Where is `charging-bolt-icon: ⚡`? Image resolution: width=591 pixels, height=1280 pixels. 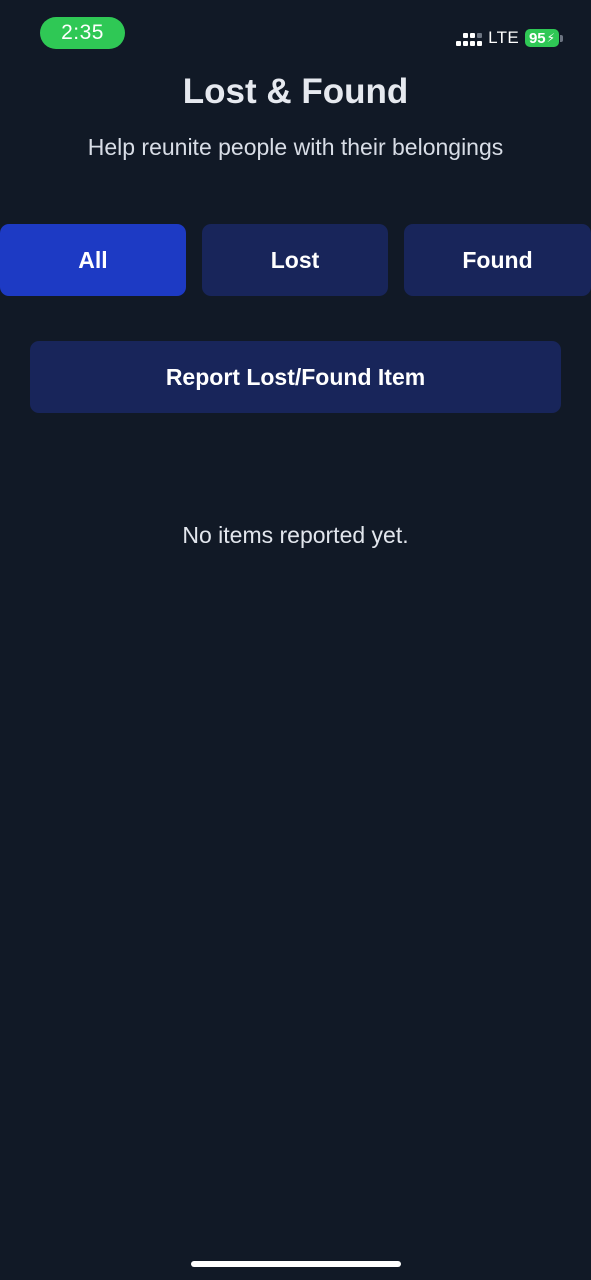
charging-bolt-icon: ⚡ is located at coordinates (551, 38).